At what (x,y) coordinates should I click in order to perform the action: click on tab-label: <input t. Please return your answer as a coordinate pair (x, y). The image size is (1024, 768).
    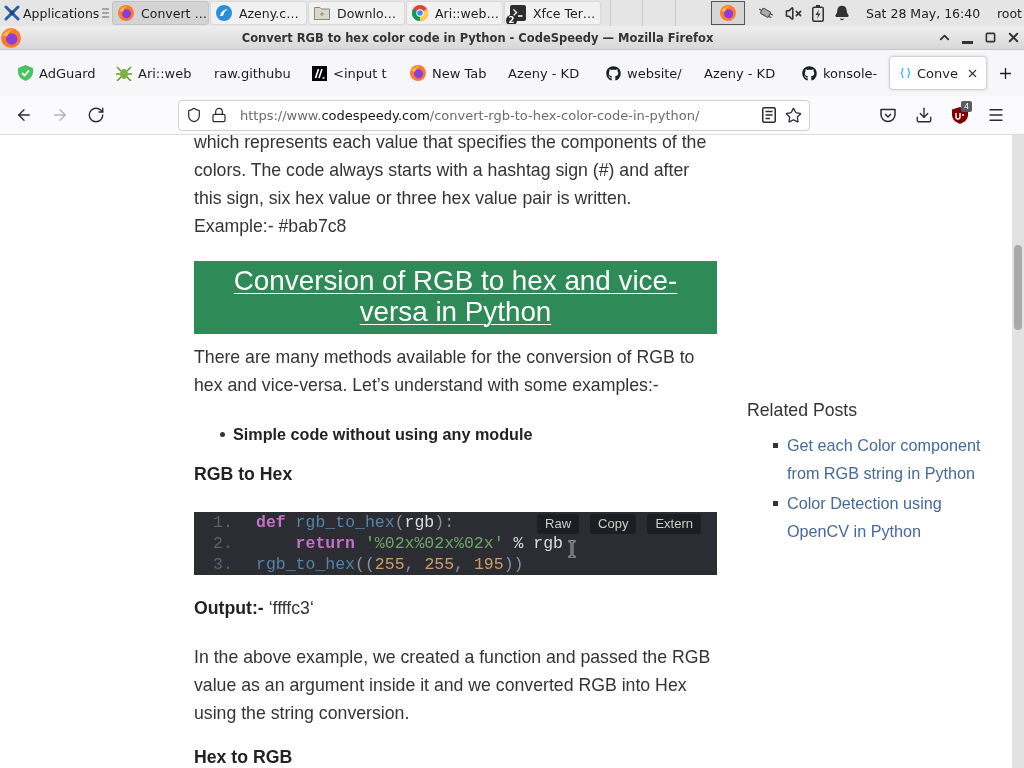
    Looking at the image, I should click on (360, 73).